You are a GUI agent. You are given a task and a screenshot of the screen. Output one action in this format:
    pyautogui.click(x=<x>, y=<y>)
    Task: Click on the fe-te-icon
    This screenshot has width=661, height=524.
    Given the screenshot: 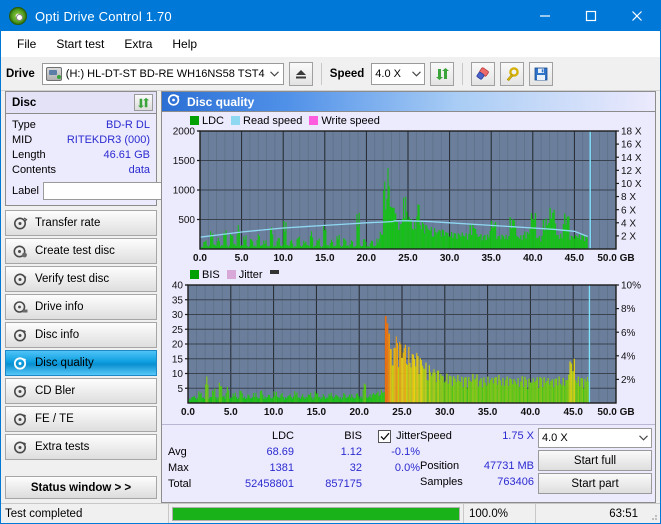 What is the action you would take?
    pyautogui.click(x=20, y=419)
    